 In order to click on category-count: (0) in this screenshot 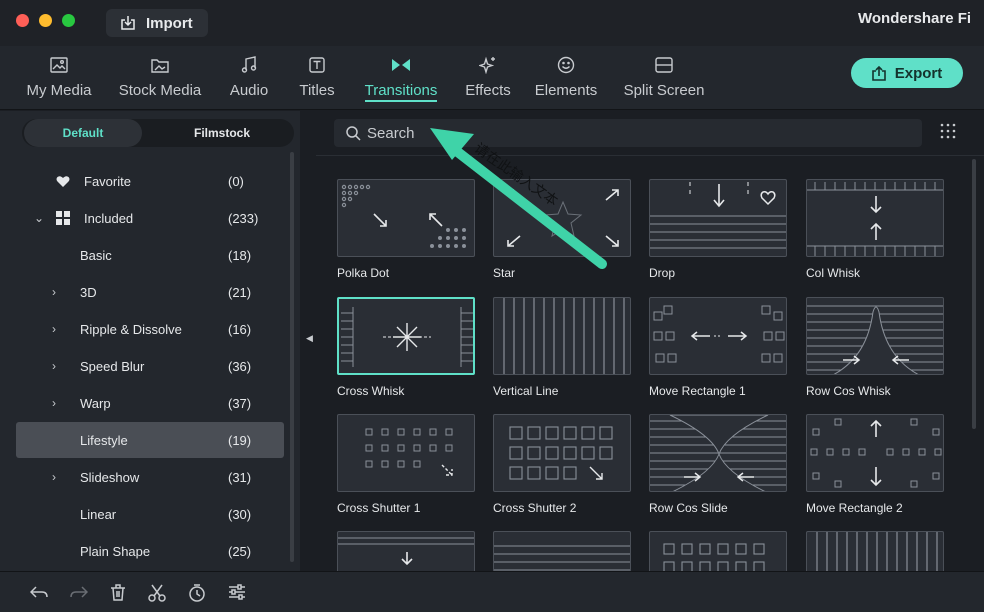, I will do `click(236, 181)`.